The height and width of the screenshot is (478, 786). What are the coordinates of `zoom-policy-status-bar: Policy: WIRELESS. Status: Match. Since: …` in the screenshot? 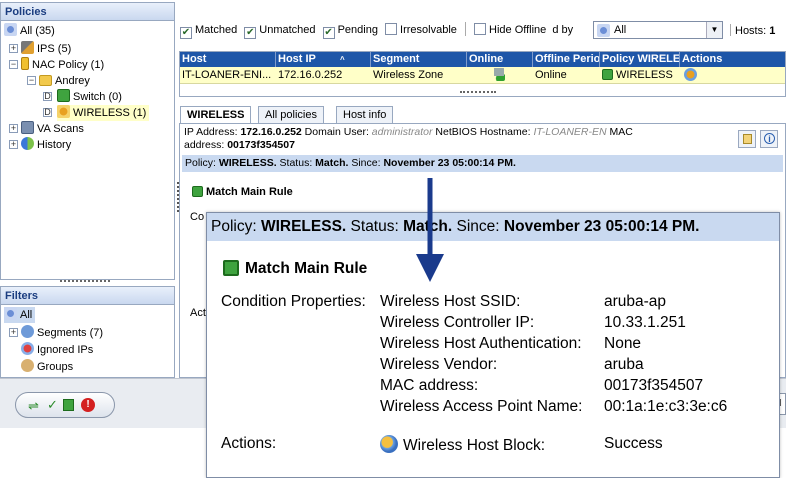 It's located at (493, 227).